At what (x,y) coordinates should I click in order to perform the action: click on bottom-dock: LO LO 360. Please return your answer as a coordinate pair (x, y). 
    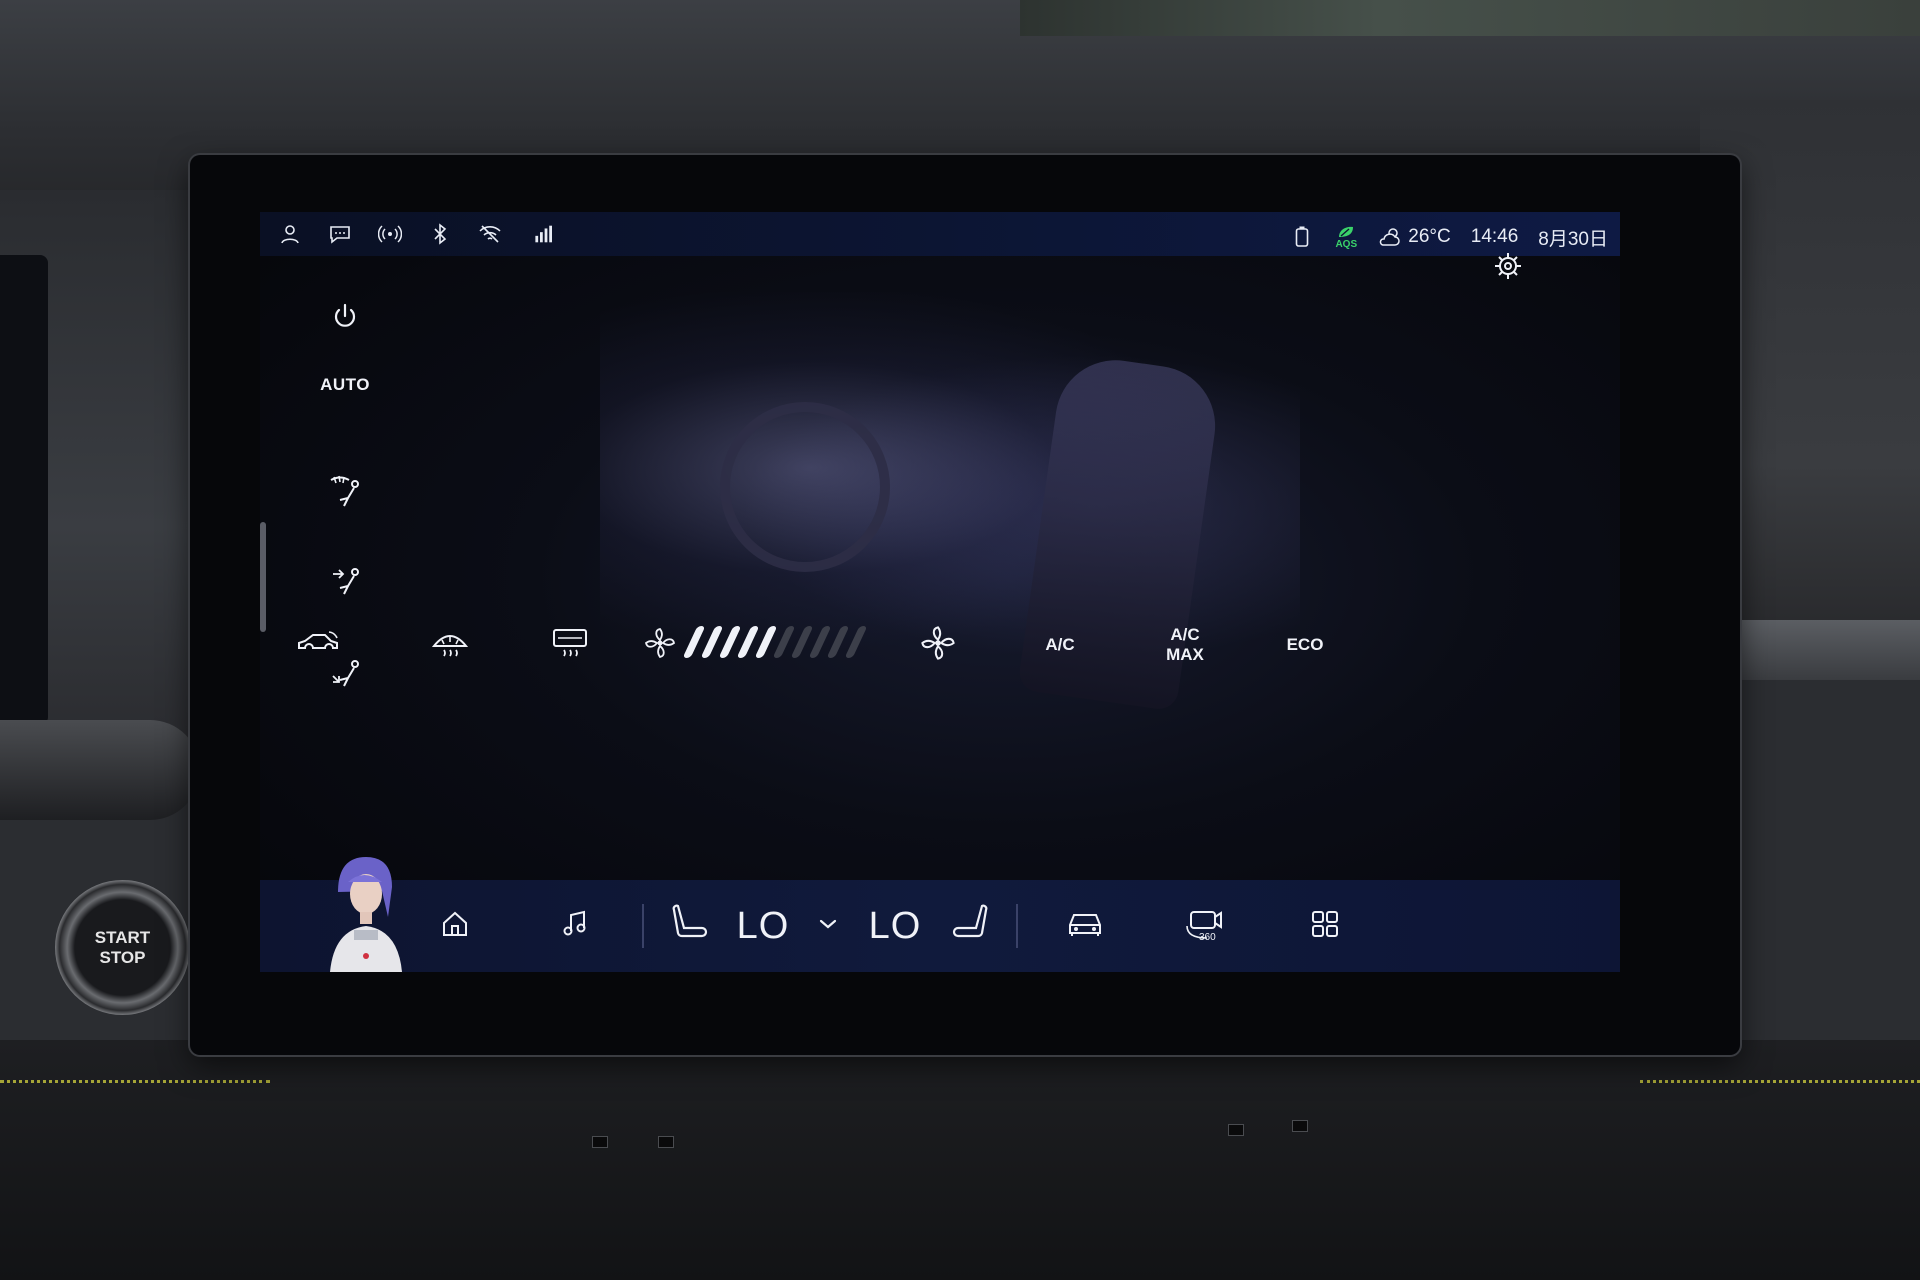
    Looking at the image, I should click on (940, 914).